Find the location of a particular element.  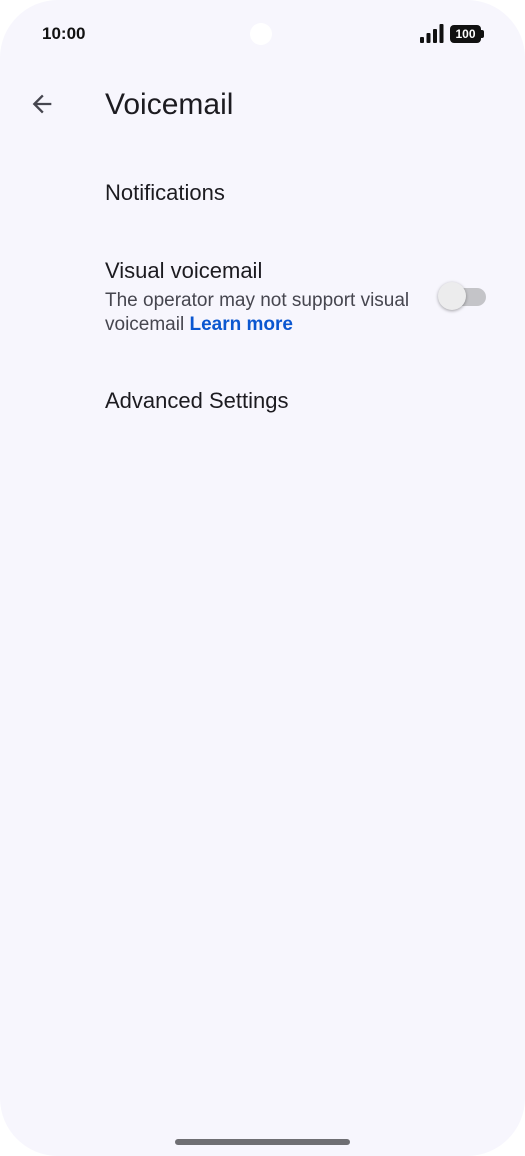

notifications-label: Notifications is located at coordinates (165, 192).